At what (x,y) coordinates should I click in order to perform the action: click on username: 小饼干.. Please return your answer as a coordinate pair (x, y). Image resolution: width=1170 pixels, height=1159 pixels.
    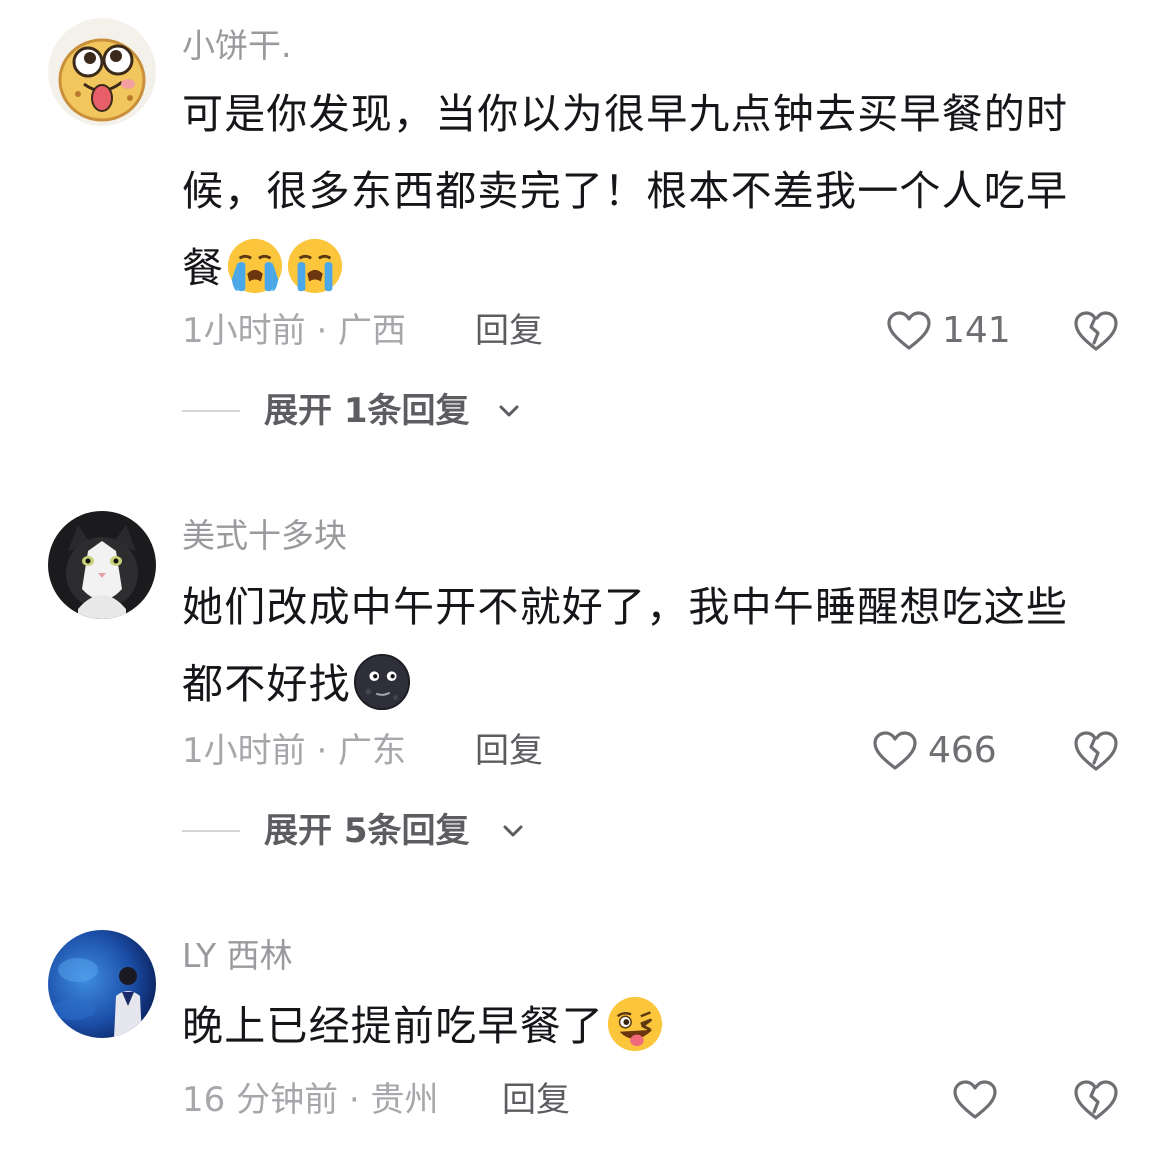
    Looking at the image, I should click on (237, 46).